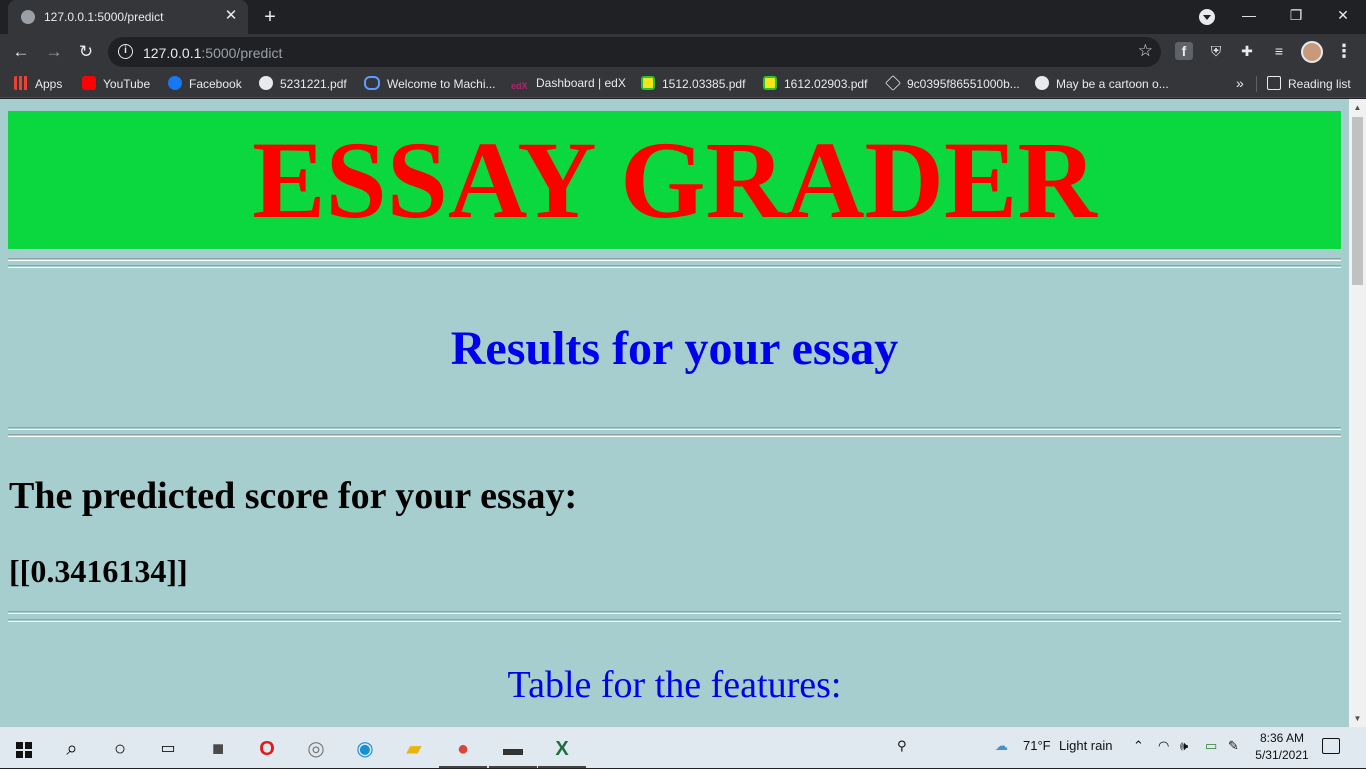 The width and height of the screenshot is (1366, 769). I want to click on apps-grid-icon, so click(21, 83).